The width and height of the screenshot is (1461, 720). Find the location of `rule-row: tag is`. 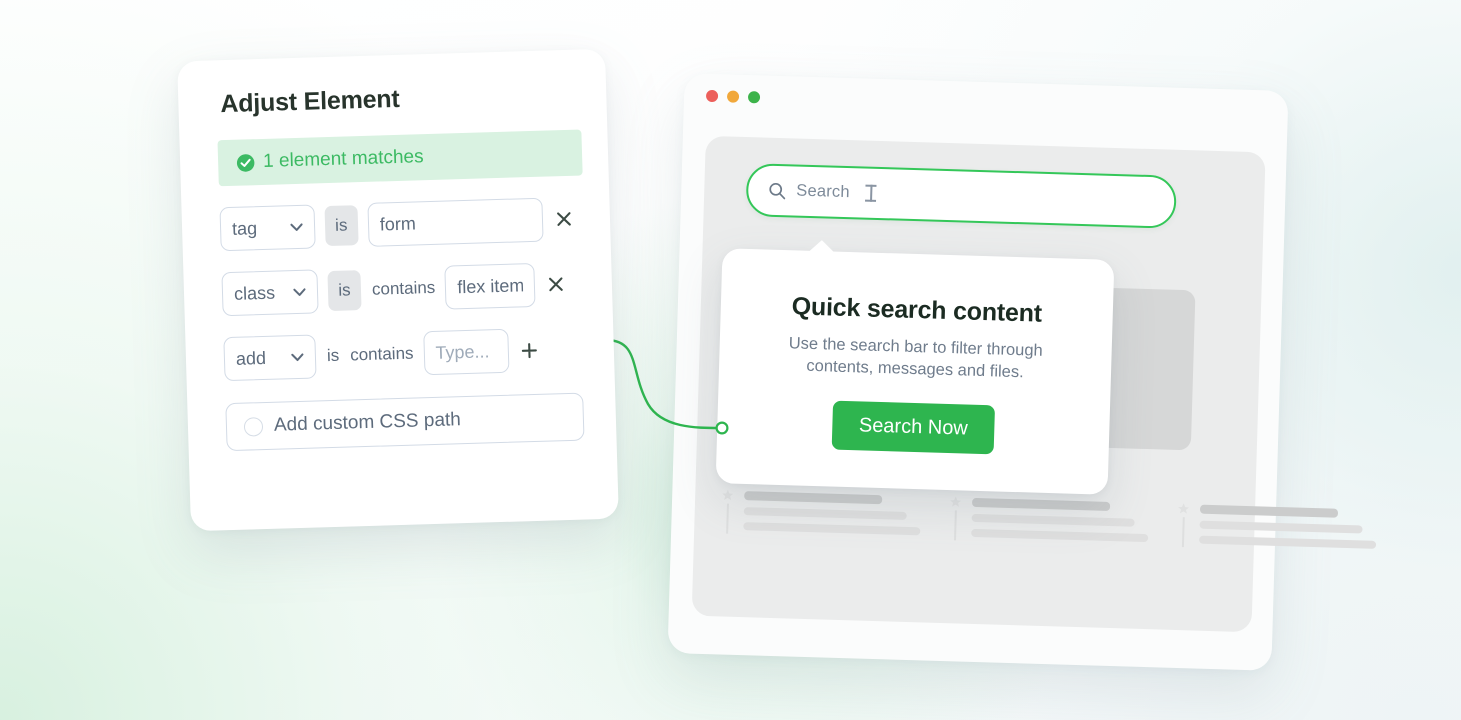

rule-row: tag is is located at coordinates (396, 224).